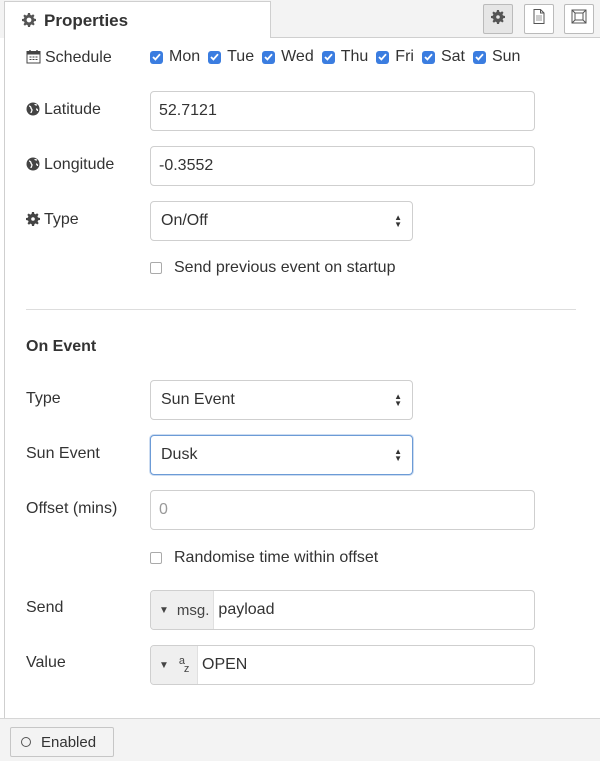  I want to click on value-value-text: OPEN, so click(225, 664).